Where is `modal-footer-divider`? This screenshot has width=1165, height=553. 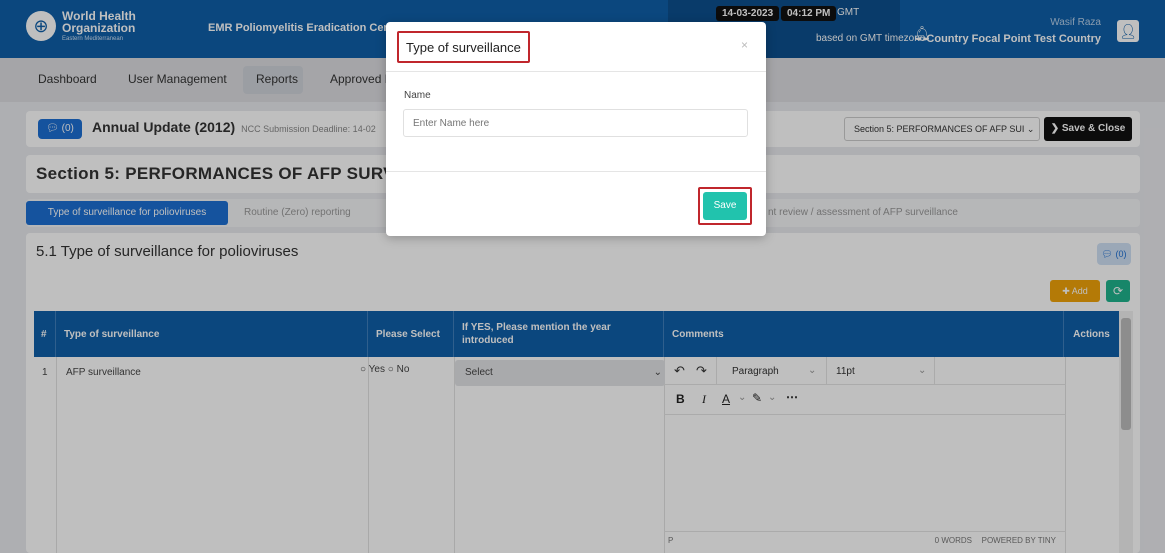
modal-footer-divider is located at coordinates (576, 171).